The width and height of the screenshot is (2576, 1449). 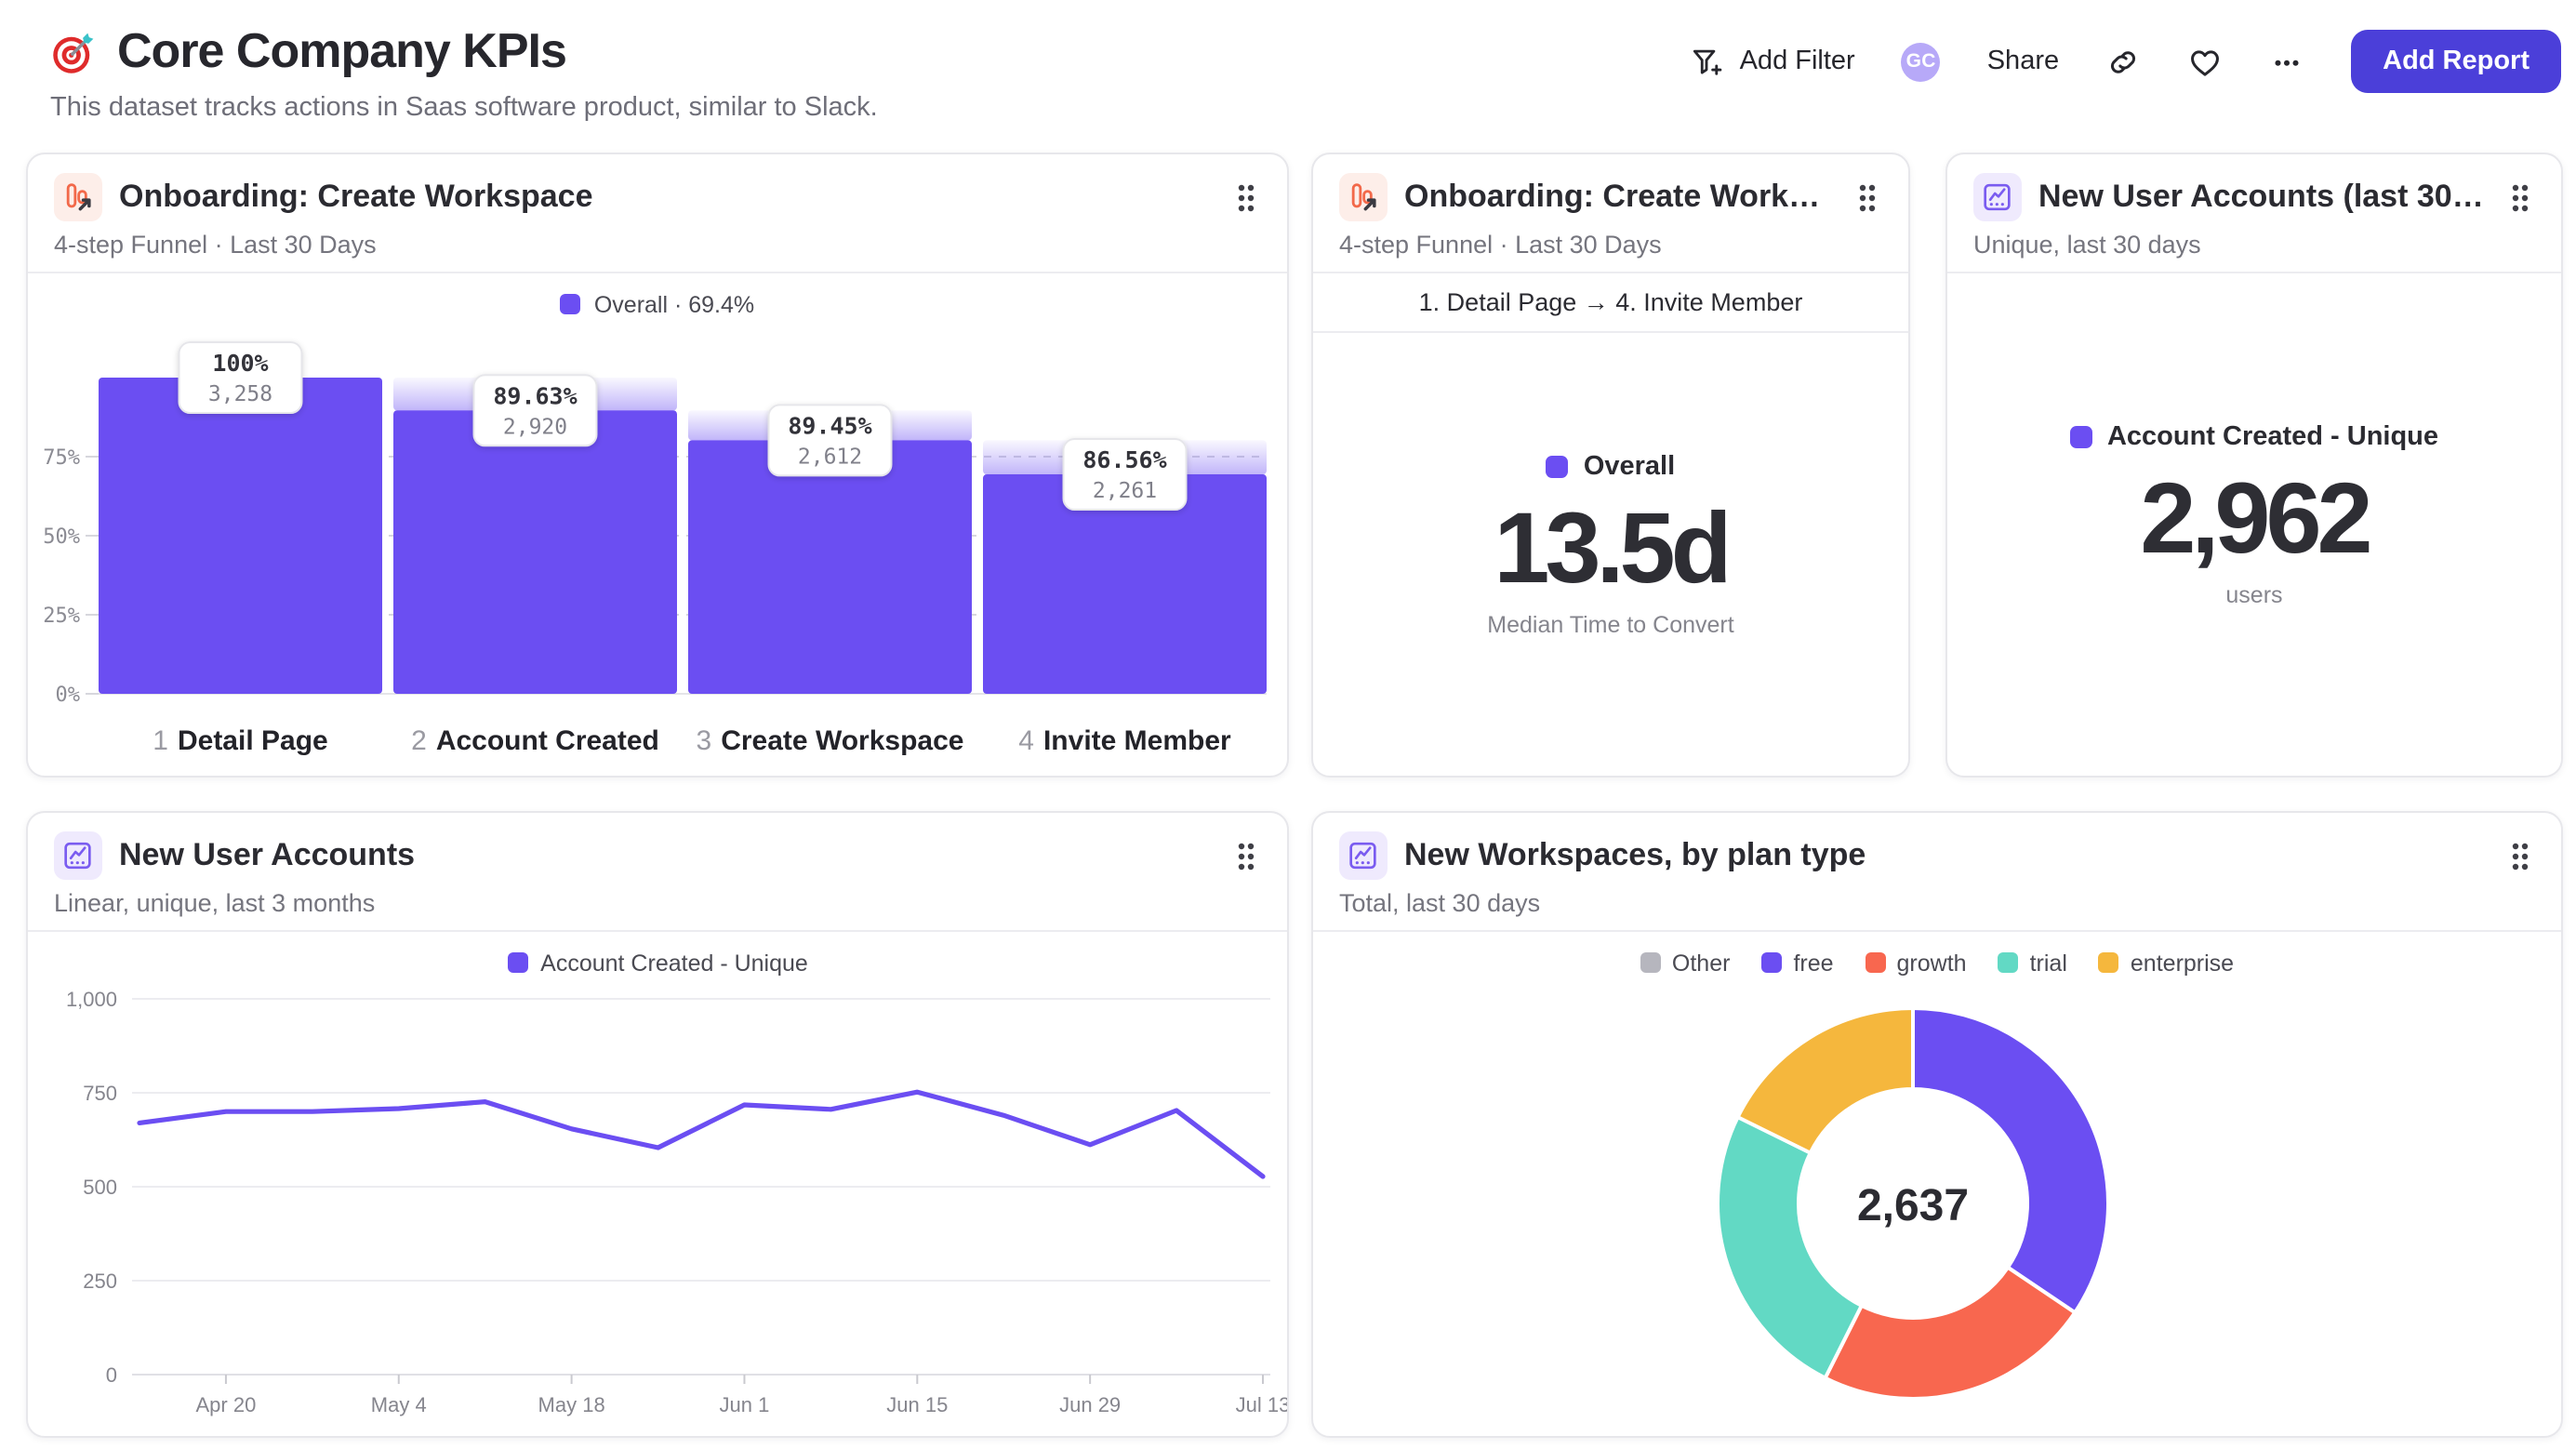 What do you see at coordinates (745, 1404) in the screenshot?
I see `svg-text: Jun 1` at bounding box center [745, 1404].